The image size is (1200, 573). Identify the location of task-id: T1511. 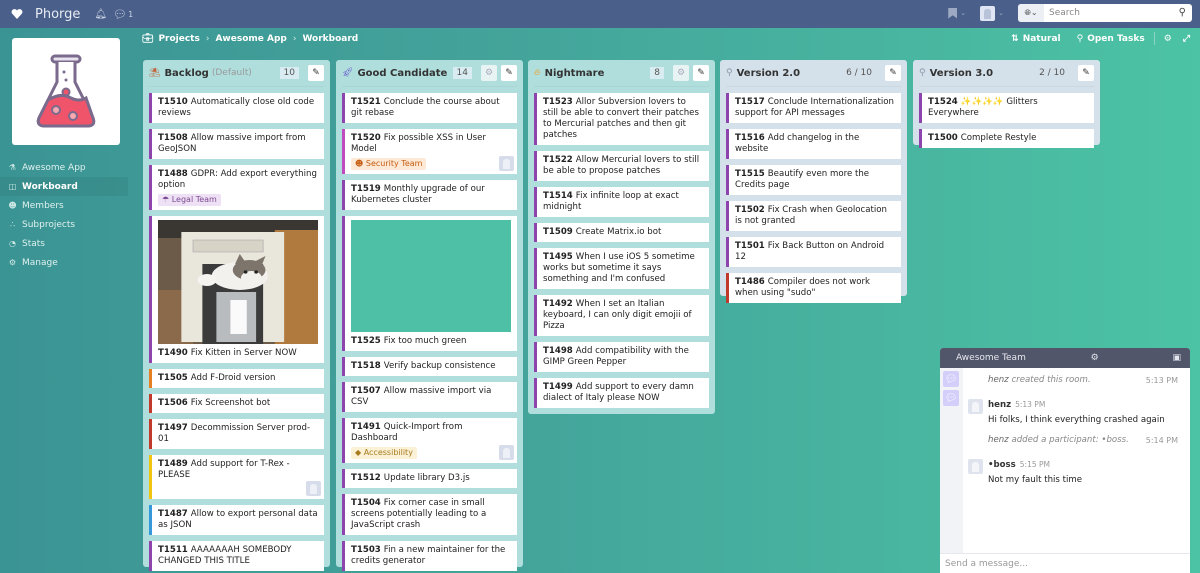
(173, 550).